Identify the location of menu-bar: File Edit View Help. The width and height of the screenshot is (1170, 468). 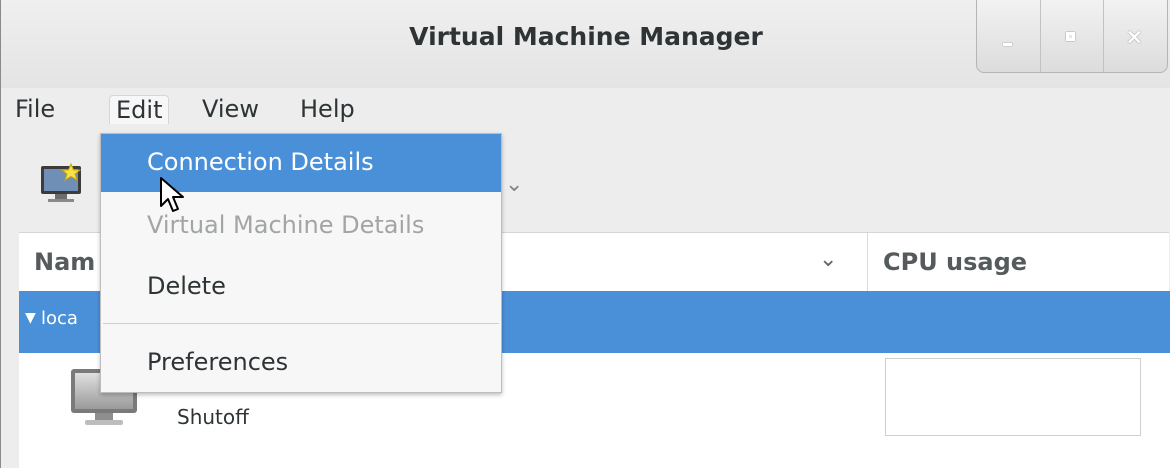
(585, 106).